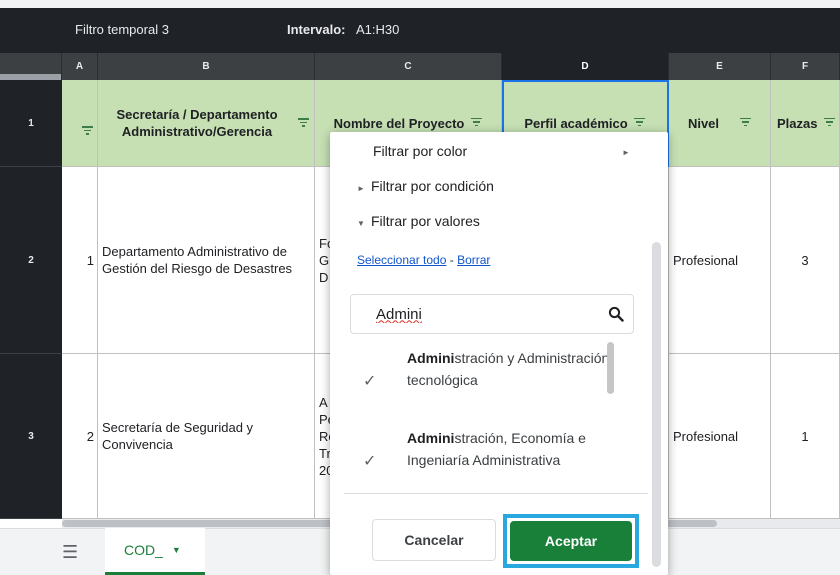 The height and width of the screenshot is (575, 840). Describe the element at coordinates (31, 123) in the screenshot. I see `row-header-1: 1` at that location.